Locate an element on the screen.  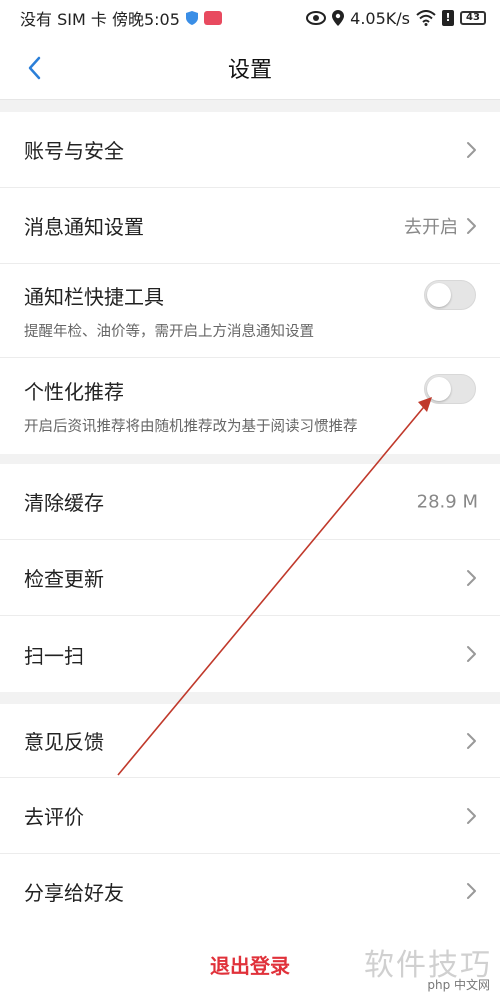
row-rate: 去评价 is located at coordinates (250, 816).